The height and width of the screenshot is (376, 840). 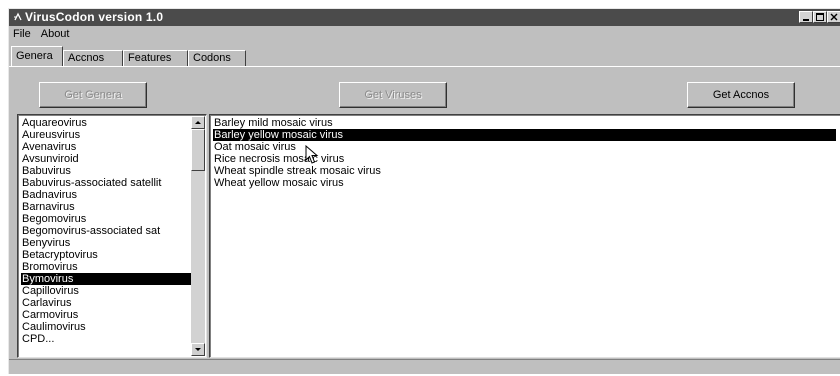 I want to click on genus-list-item: Betacryptovirus, so click(x=106, y=255).